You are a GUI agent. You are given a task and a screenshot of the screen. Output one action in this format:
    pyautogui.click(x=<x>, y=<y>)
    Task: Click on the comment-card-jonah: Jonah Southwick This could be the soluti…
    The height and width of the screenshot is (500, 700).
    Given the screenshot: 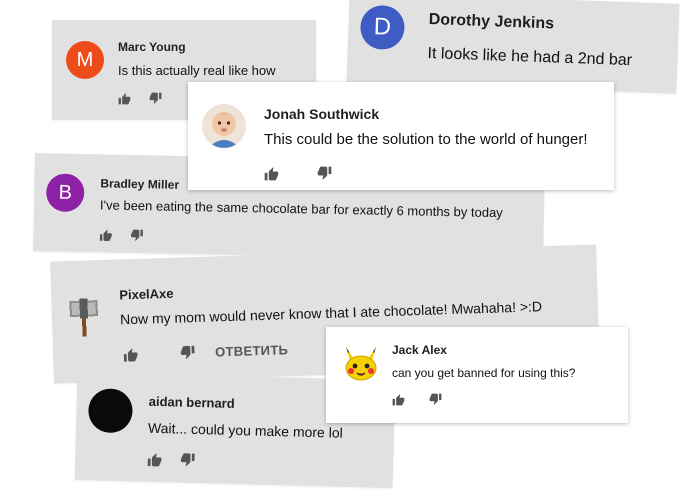 What is the action you would take?
    pyautogui.click(x=401, y=136)
    